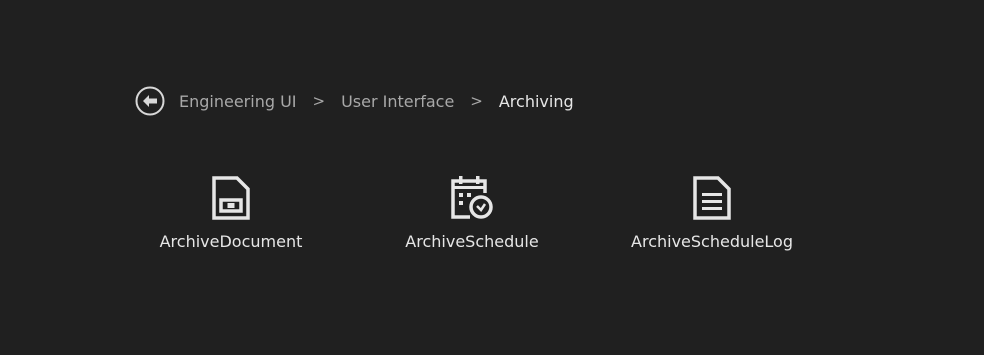 Image resolution: width=984 pixels, height=355 pixels. What do you see at coordinates (472, 241) in the screenshot?
I see `tile-label: ArchiveSchedule` at bounding box center [472, 241].